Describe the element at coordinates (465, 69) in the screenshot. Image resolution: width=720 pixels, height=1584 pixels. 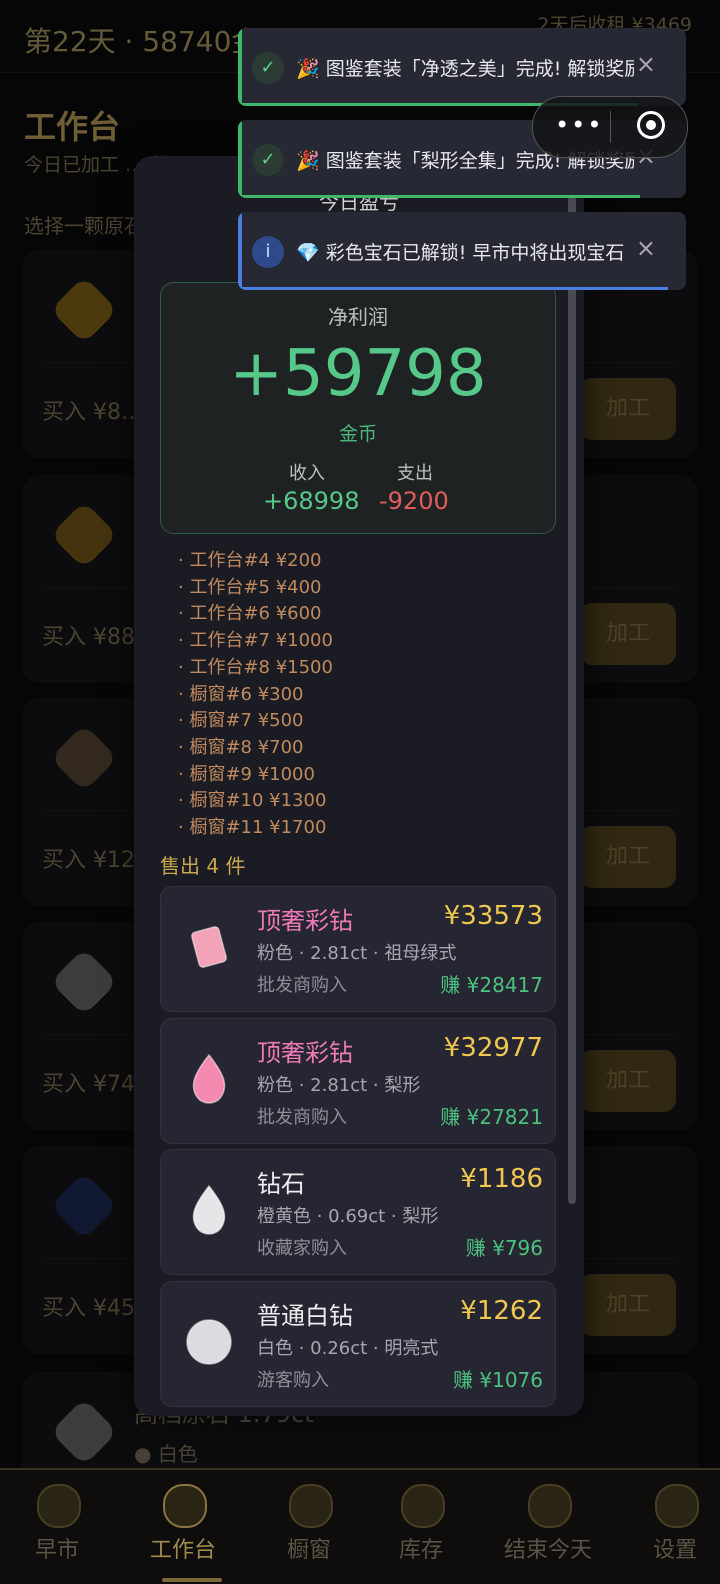
I see `toast-message: 🎉 图鉴套装「净透之美」完成! 解锁奖励` at that location.